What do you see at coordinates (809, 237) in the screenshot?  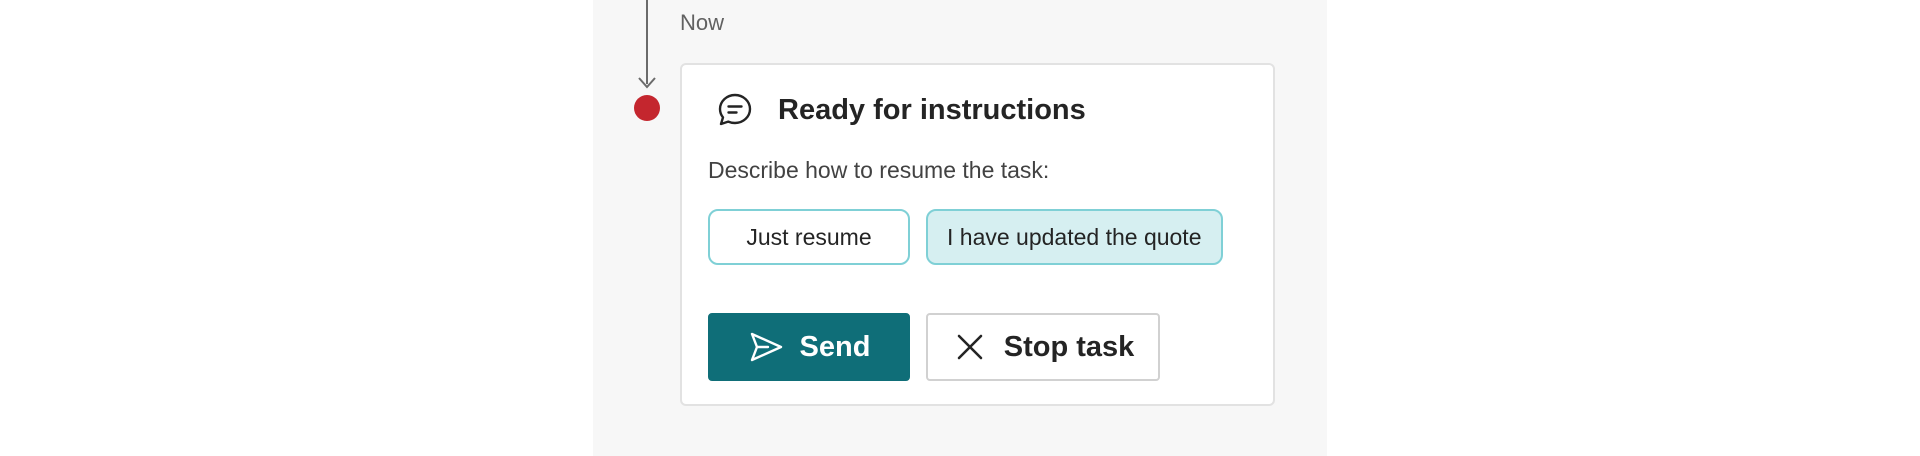 I see `suggestion-chip-just-resume: Just resume` at bounding box center [809, 237].